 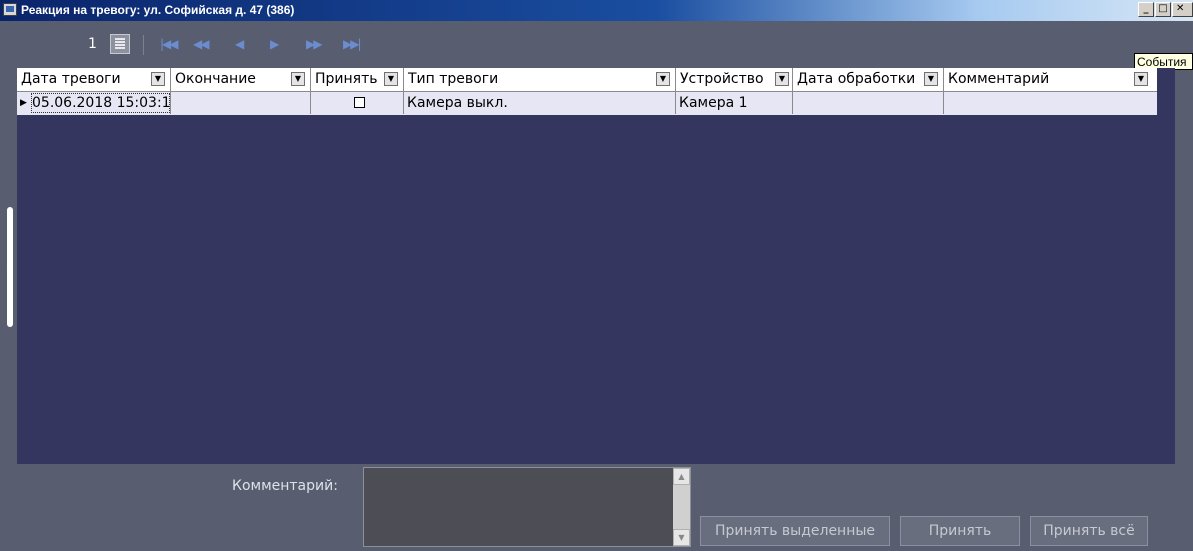 I want to click on page-number: 1, so click(x=92, y=44).